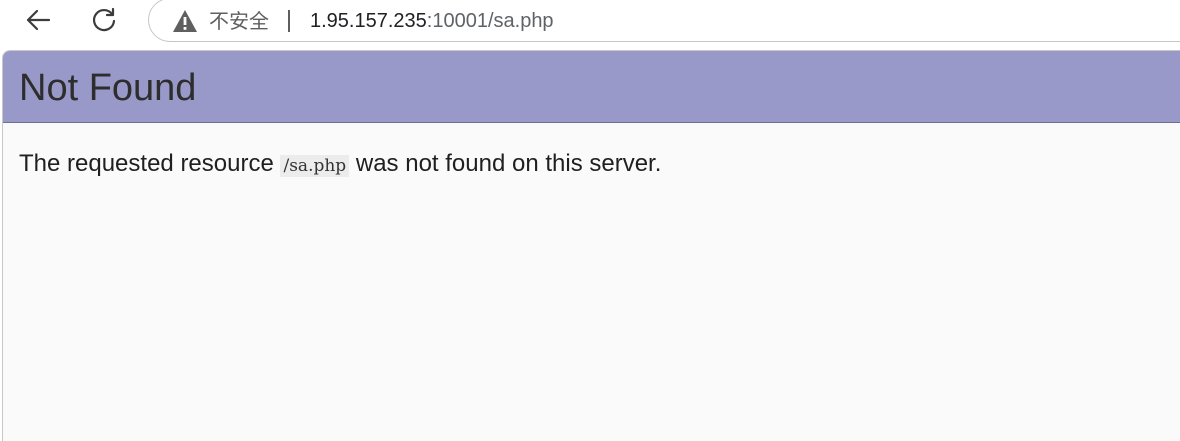 Image resolution: width=1180 pixels, height=441 pixels. Describe the element at coordinates (490, 21) in the screenshot. I see `url-path: :10001/sa.php` at that location.